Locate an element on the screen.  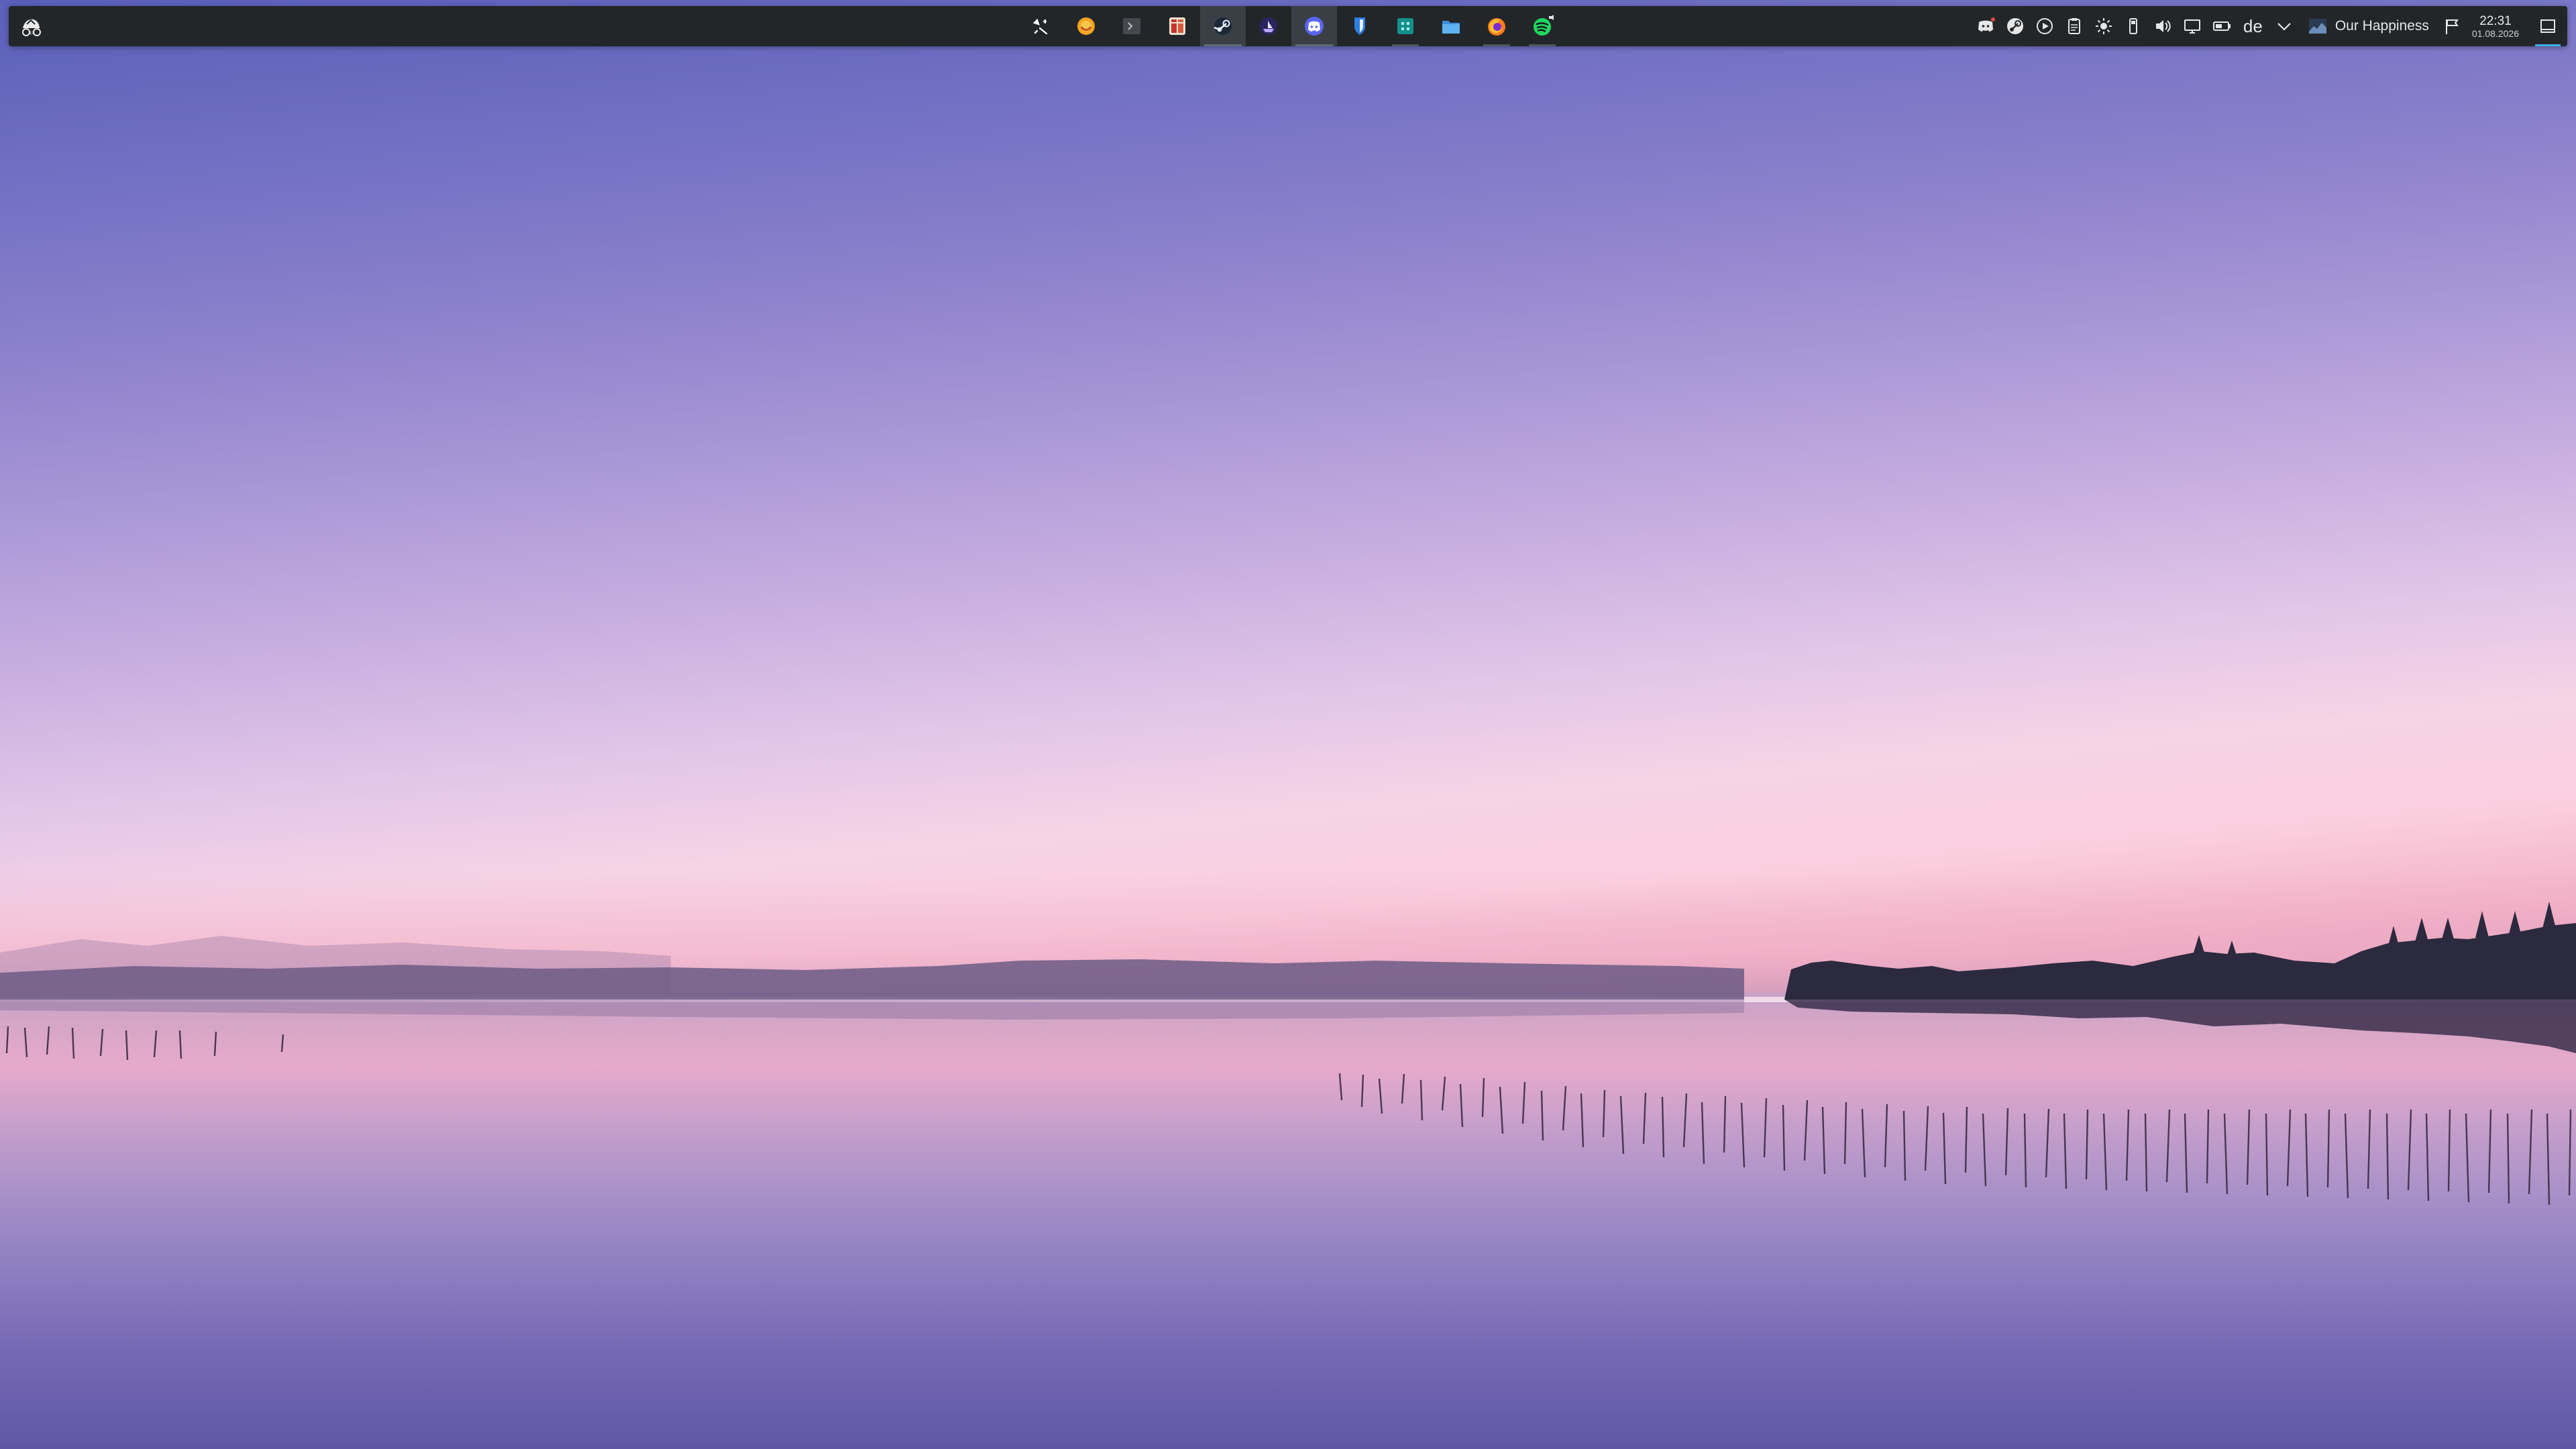
task-file-manager is located at coordinates (1451, 26).